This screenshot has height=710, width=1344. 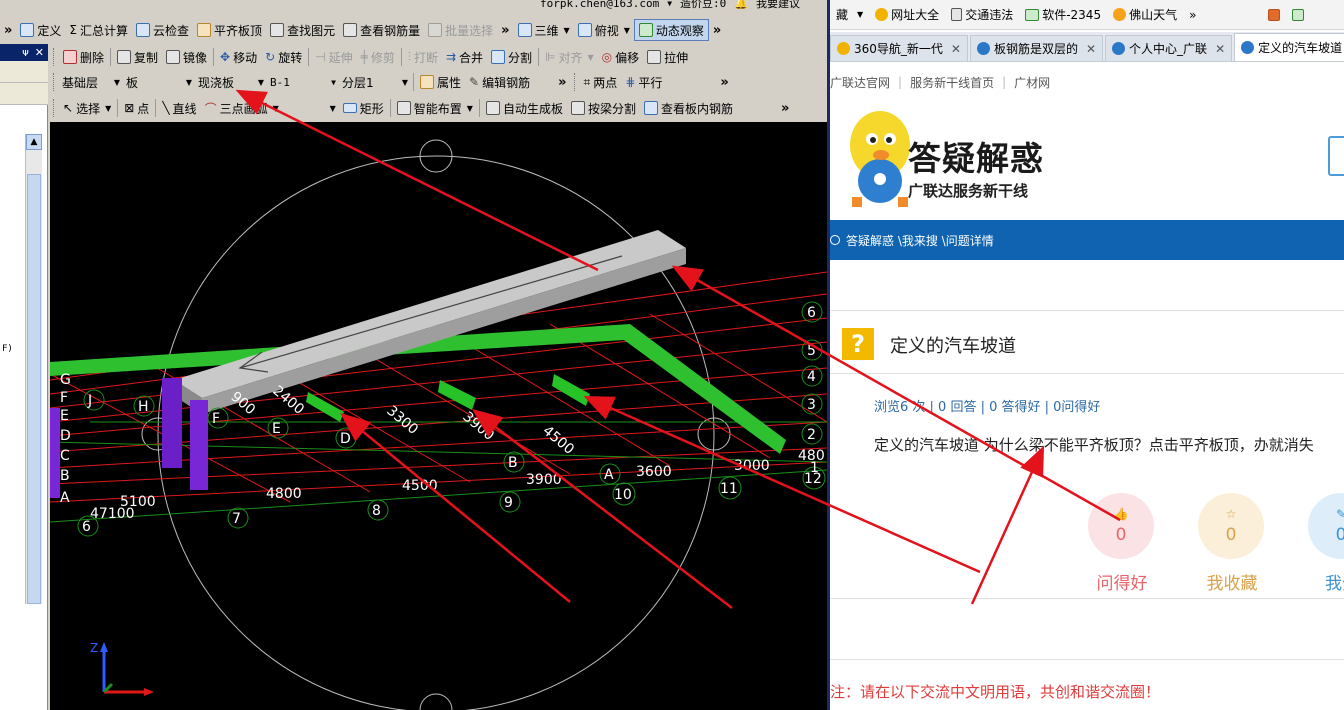 I want to click on auto-slab-button: 自动生成板, so click(x=524, y=108).